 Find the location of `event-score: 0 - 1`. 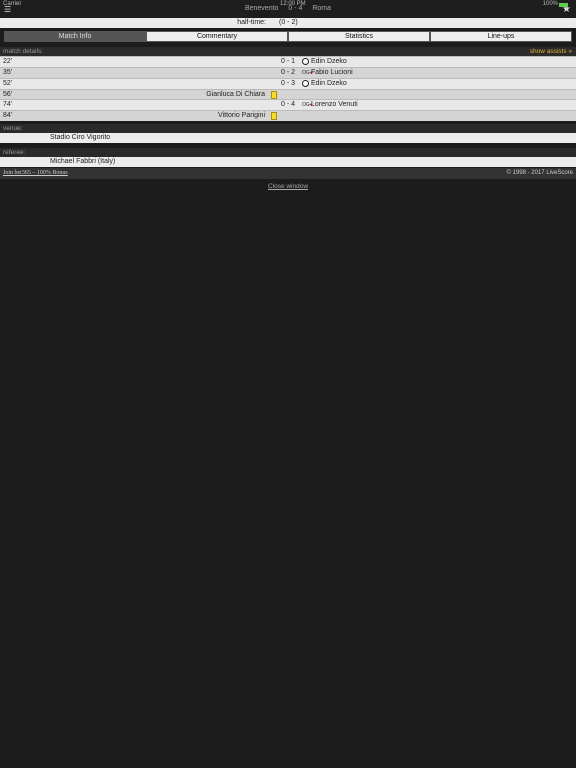

event-score: 0 - 1 is located at coordinates (288, 61).